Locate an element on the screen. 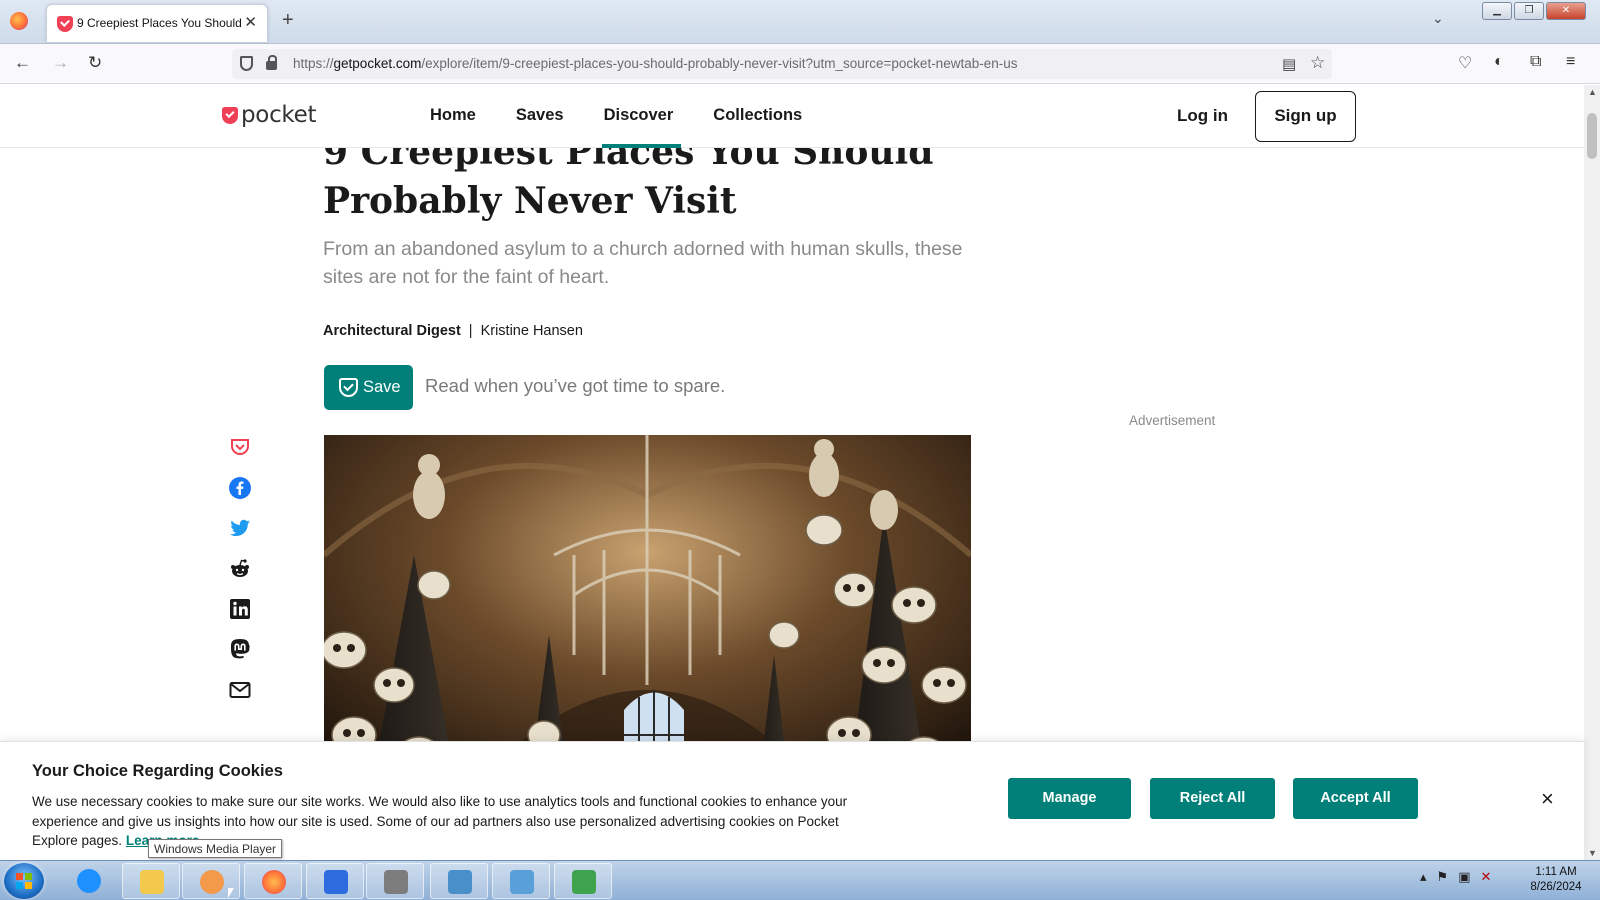  pocket-logo: pocket is located at coordinates (269, 115).